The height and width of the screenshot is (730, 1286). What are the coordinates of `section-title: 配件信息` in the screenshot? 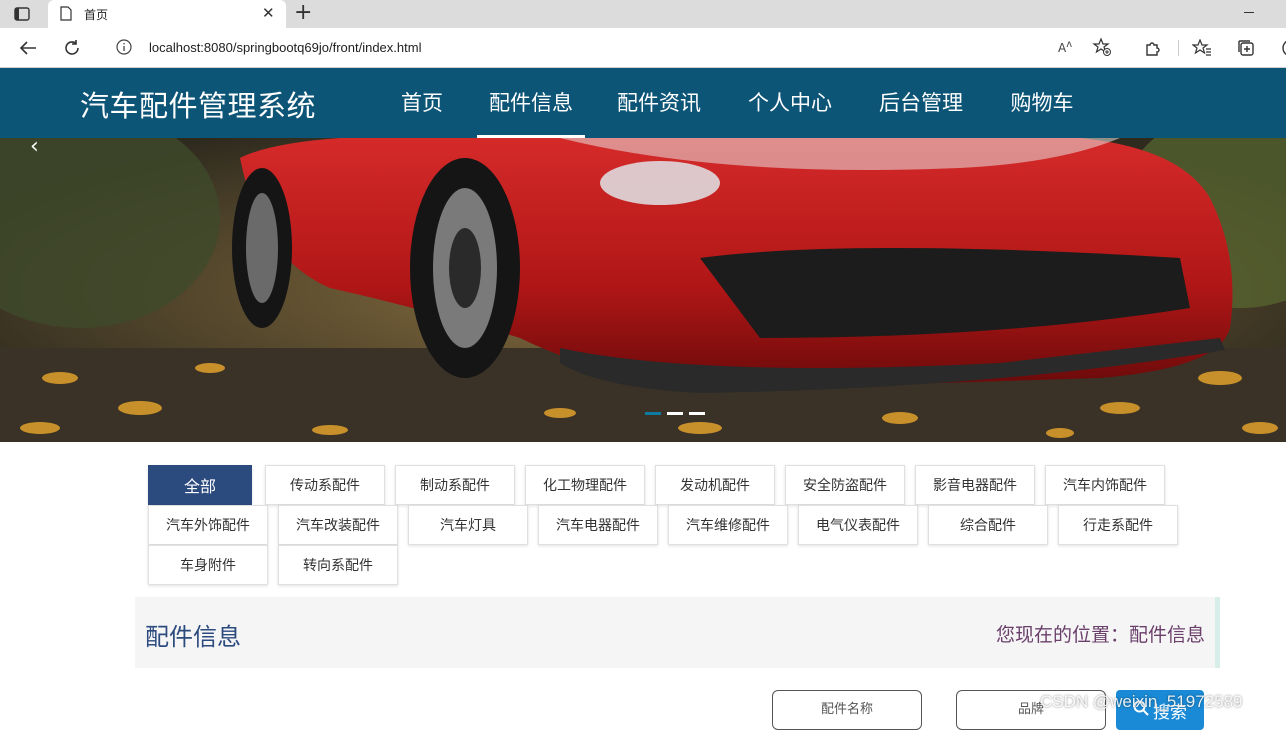 It's located at (193, 637).